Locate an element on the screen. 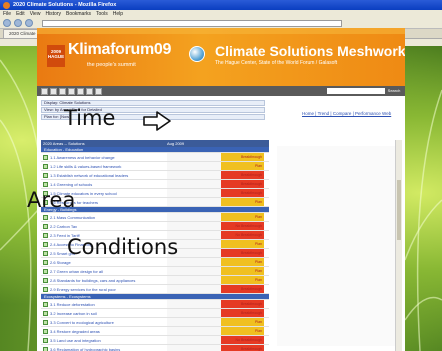  scrollbar is located at coordinates (398, 245).